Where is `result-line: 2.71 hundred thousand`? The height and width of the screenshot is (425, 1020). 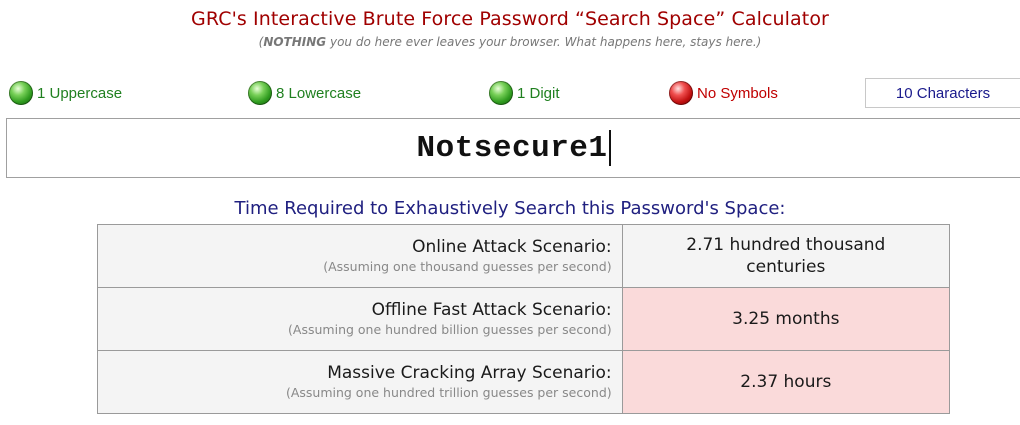 result-line: 2.71 hundred thousand is located at coordinates (786, 245).